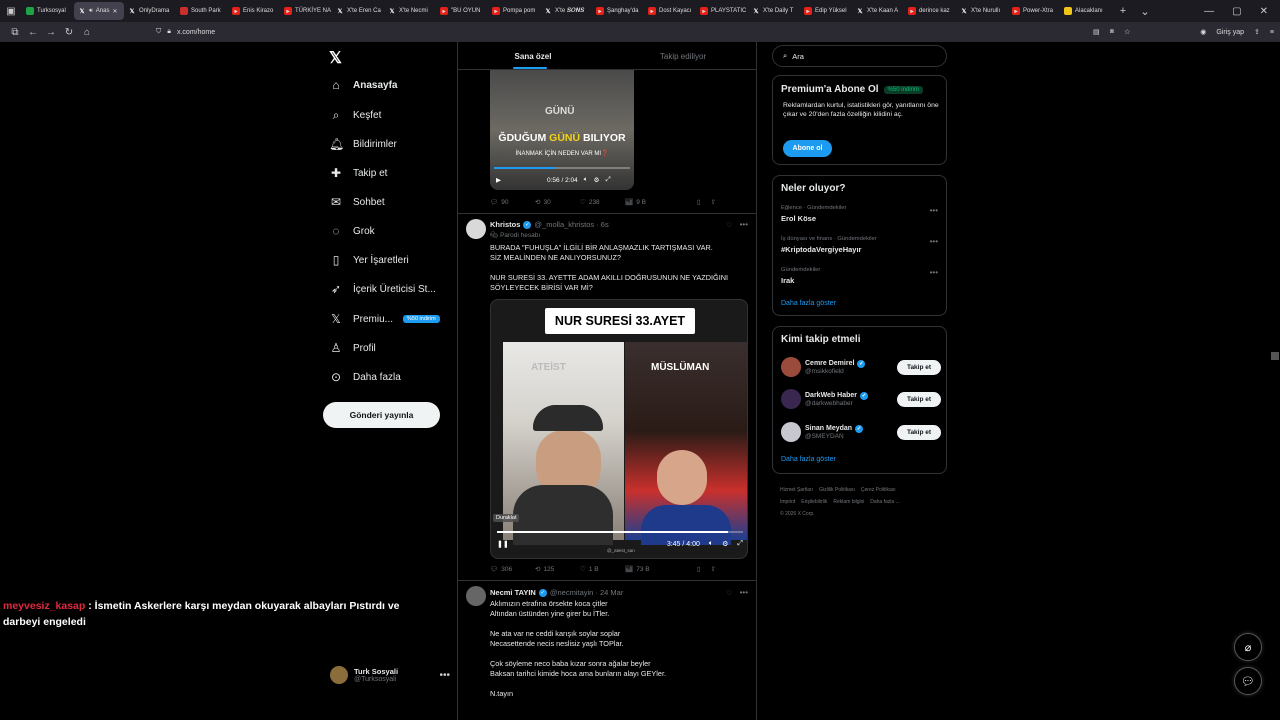 Image resolution: width=1280 pixels, height=720 pixels. I want to click on browser-tab: 𝕏 X'te Nurullı, so click(982, 11).